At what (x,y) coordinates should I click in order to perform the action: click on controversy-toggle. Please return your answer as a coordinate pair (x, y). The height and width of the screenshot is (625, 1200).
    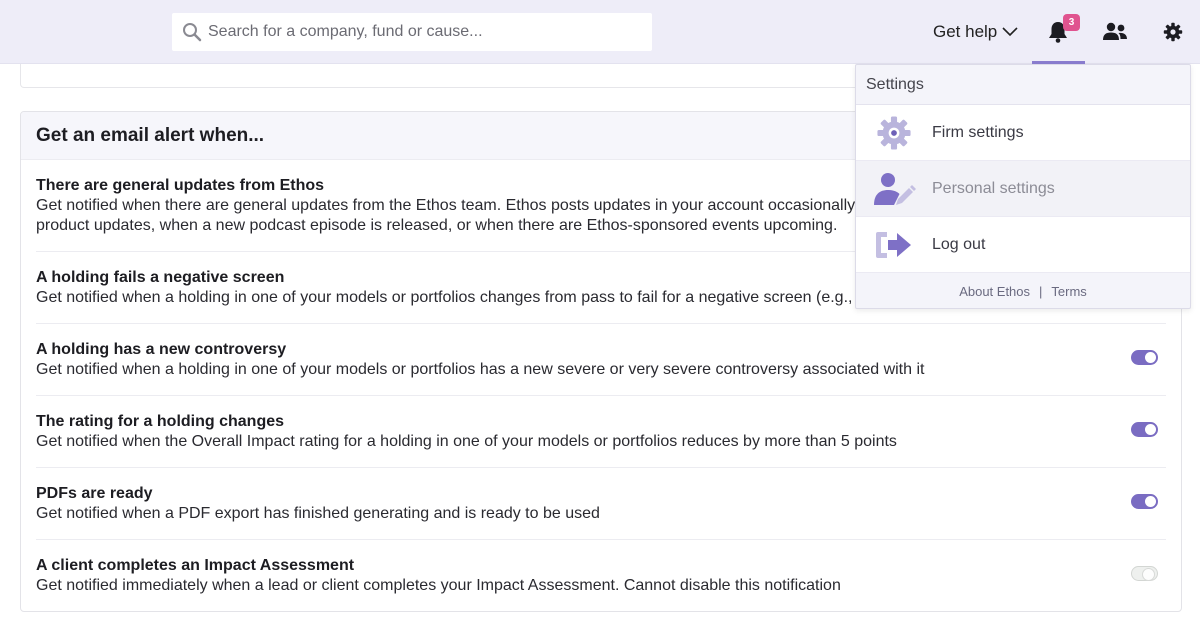
    Looking at the image, I should click on (1144, 357).